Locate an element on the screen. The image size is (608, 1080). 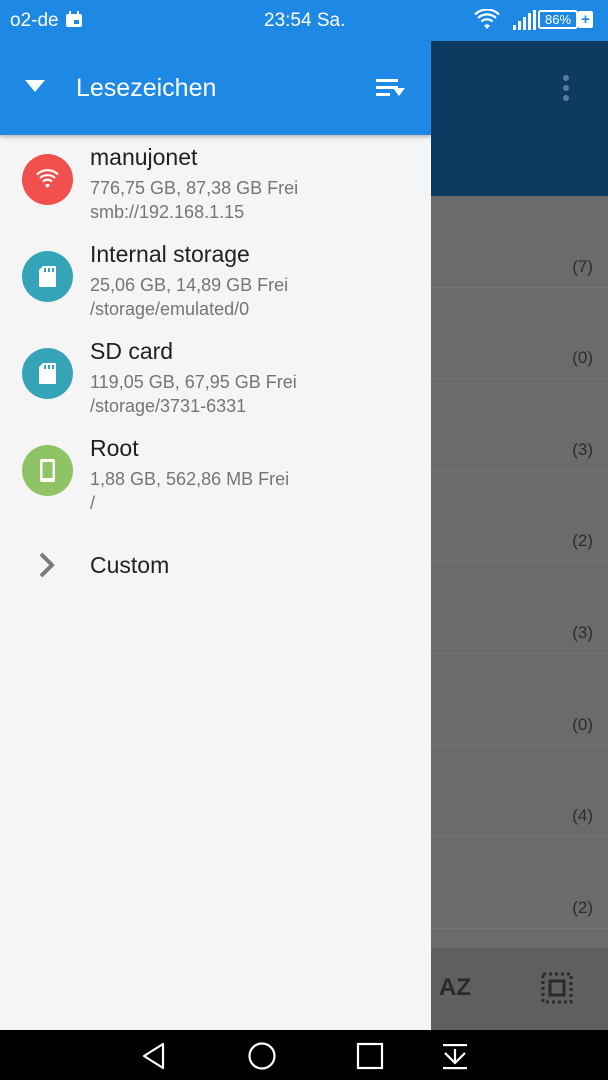
bookmark-root: Root 1,88 GB, 562,86 MB Frei / is located at coordinates (215, 483).